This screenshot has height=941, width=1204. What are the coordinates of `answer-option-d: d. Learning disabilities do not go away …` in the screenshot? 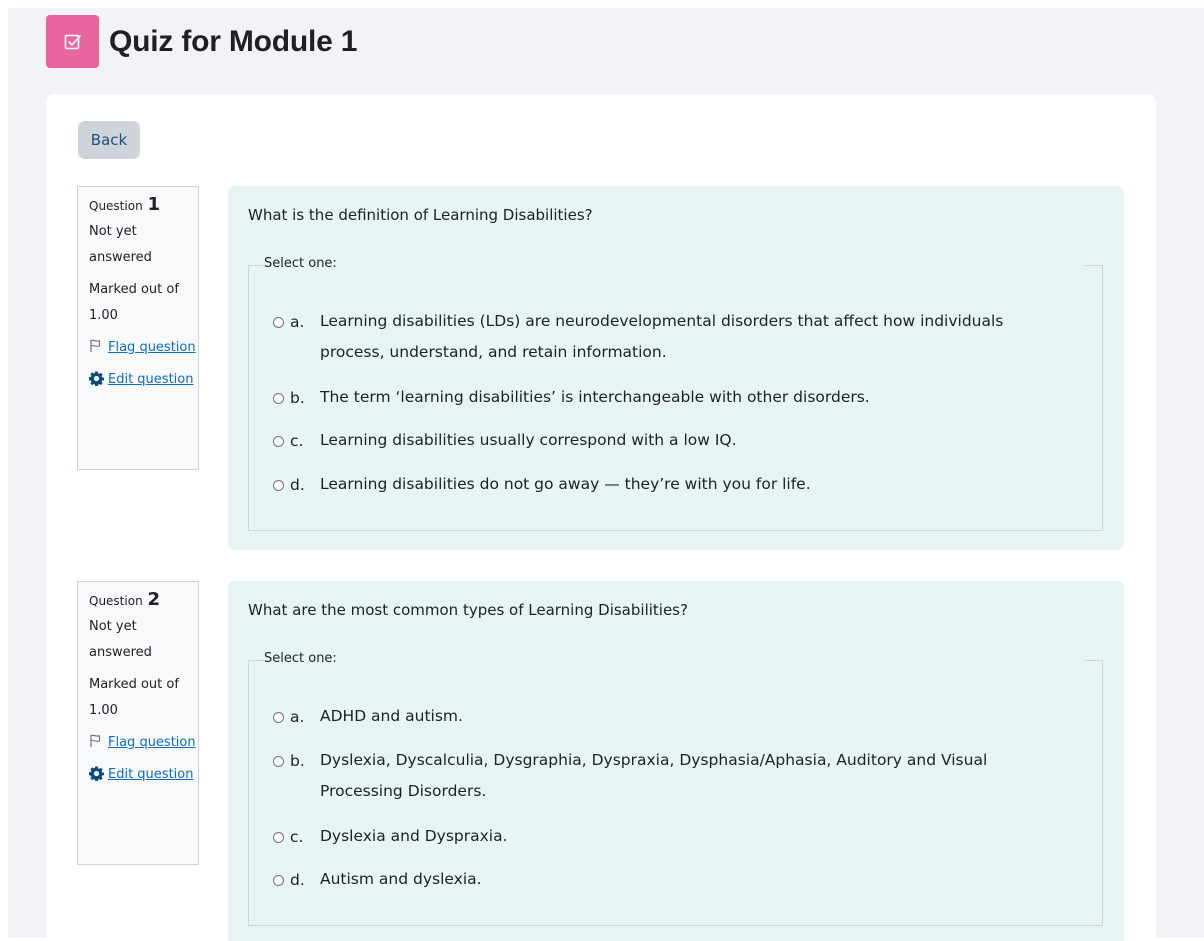 It's located at (666, 487).